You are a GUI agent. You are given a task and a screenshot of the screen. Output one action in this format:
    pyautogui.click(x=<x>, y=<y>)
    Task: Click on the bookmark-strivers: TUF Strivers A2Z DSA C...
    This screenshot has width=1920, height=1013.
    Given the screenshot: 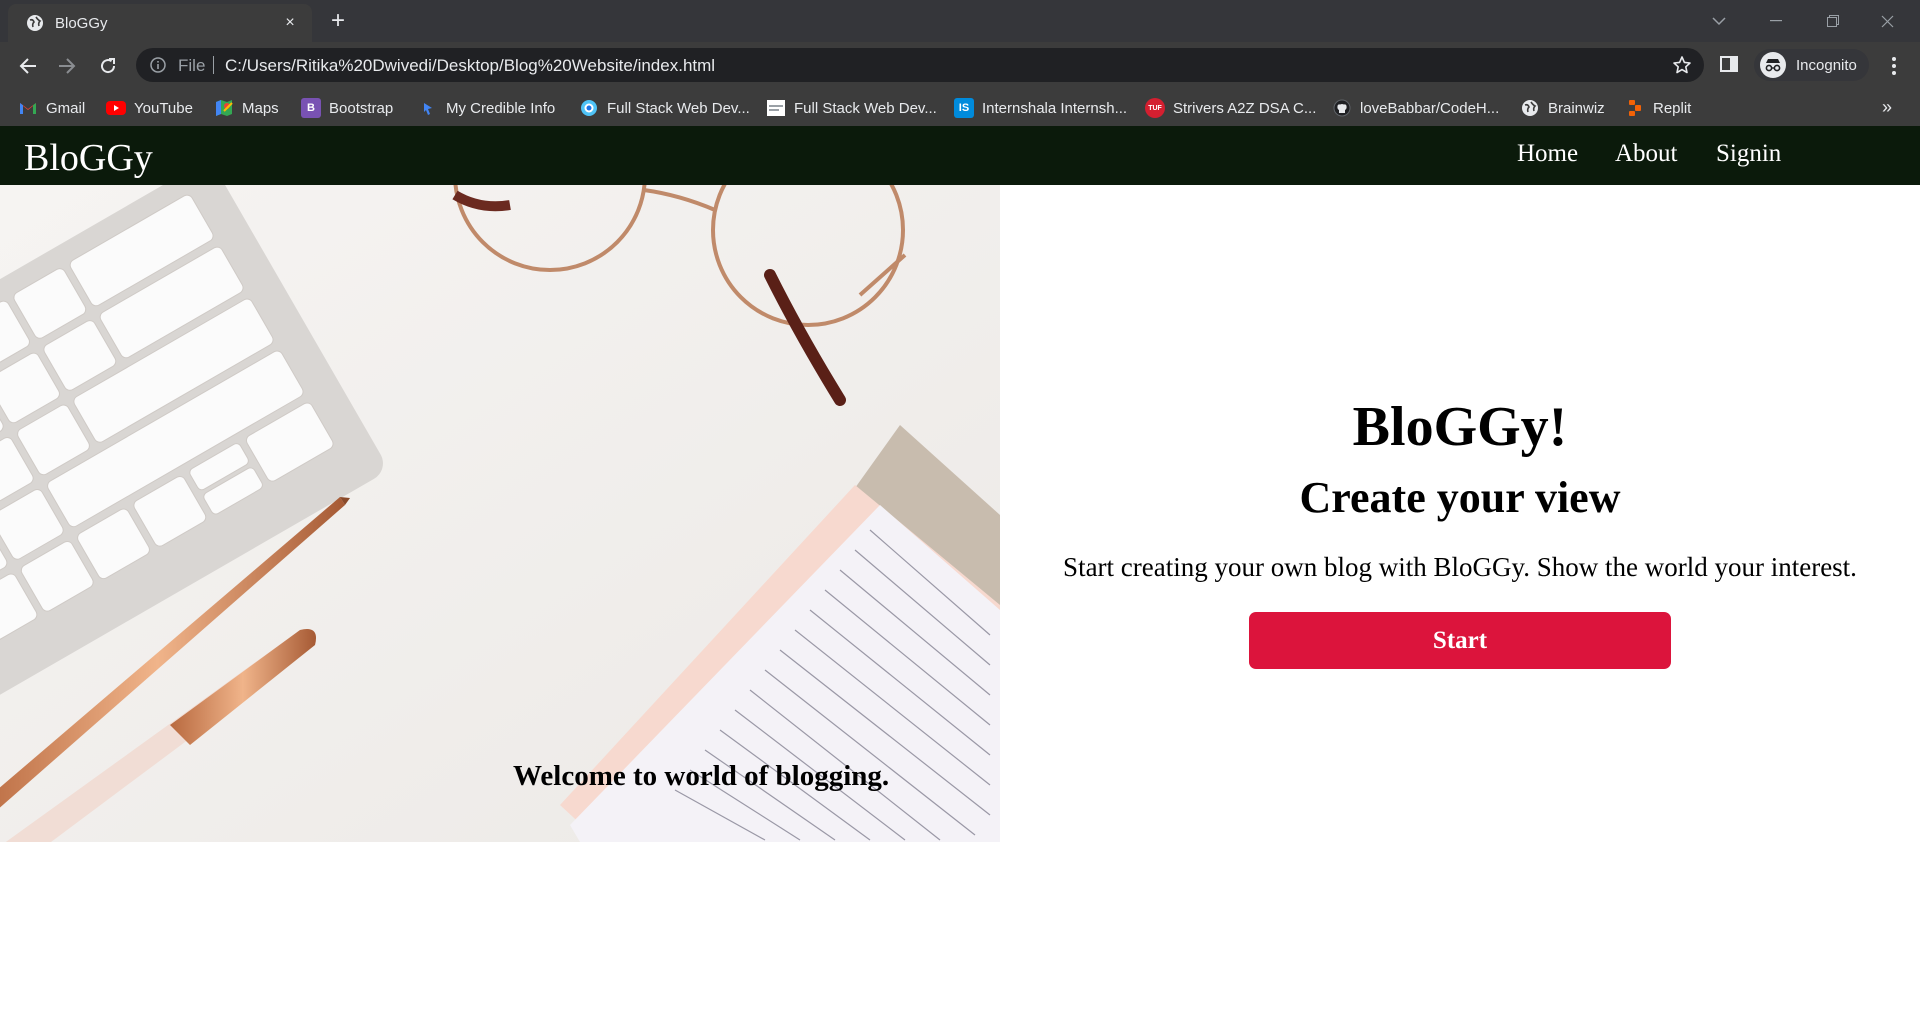 What is the action you would take?
    pyautogui.click(x=1230, y=108)
    